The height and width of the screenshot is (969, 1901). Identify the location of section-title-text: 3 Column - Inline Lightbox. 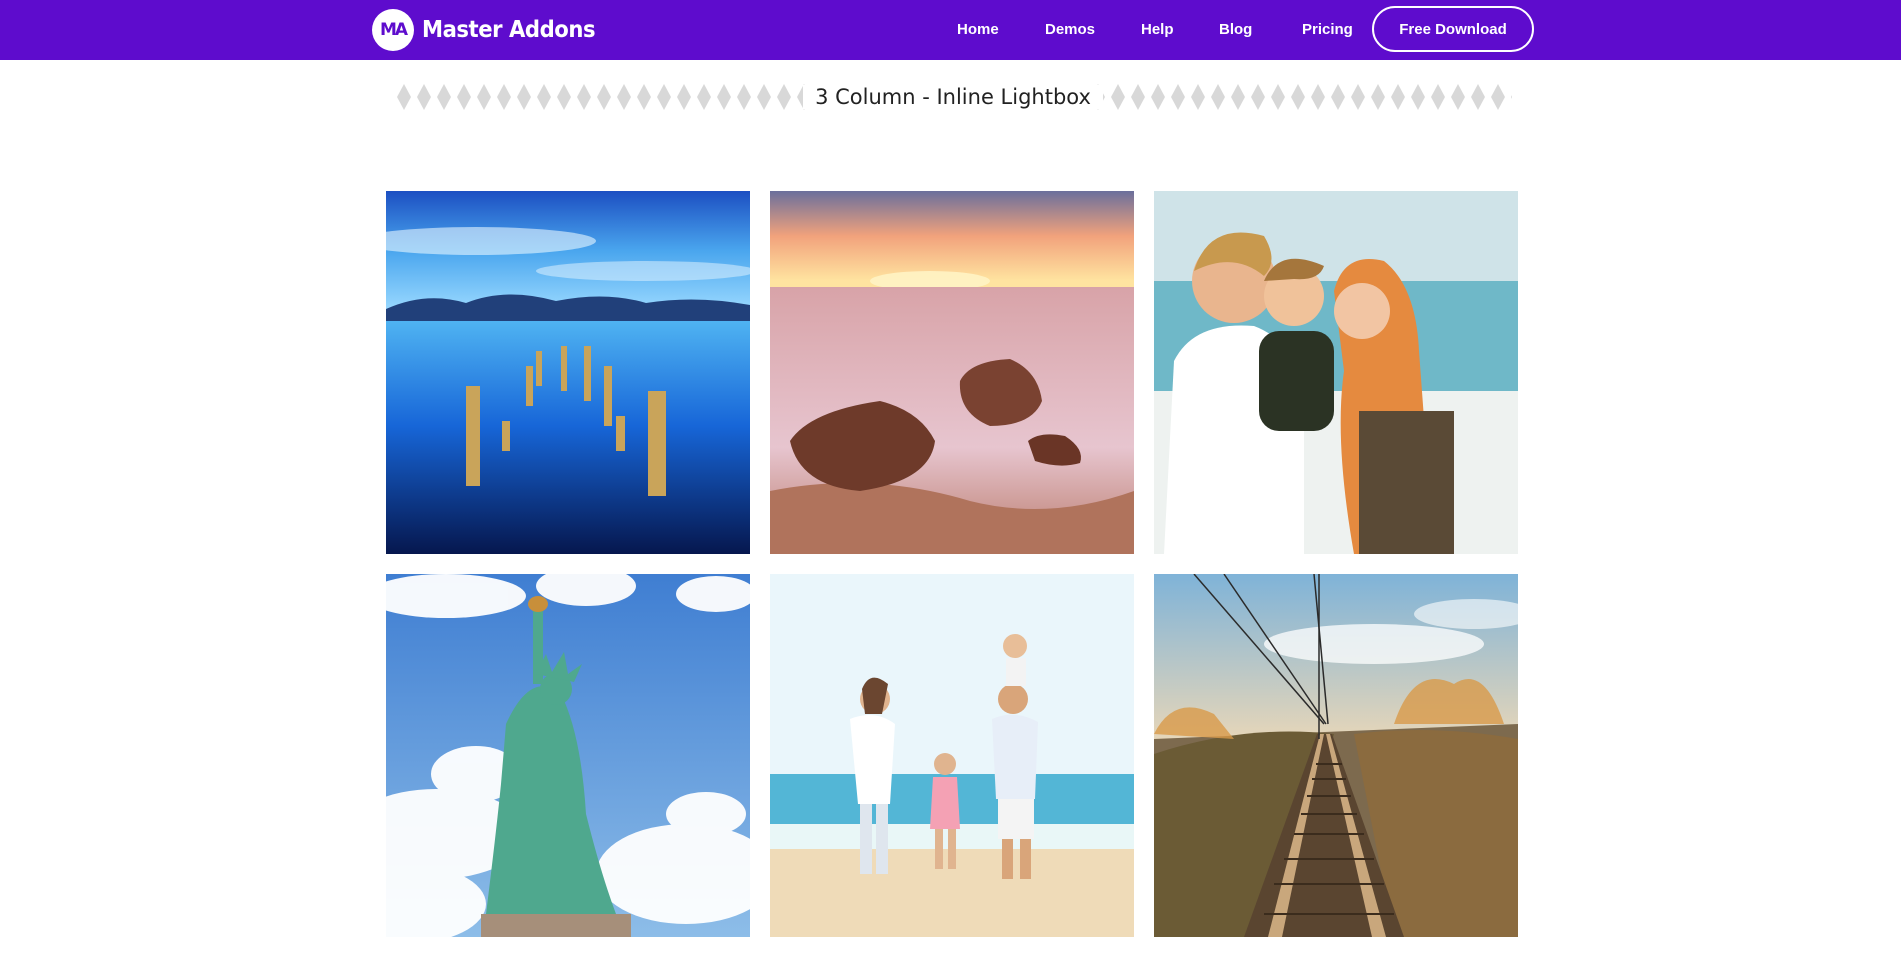
(953, 97).